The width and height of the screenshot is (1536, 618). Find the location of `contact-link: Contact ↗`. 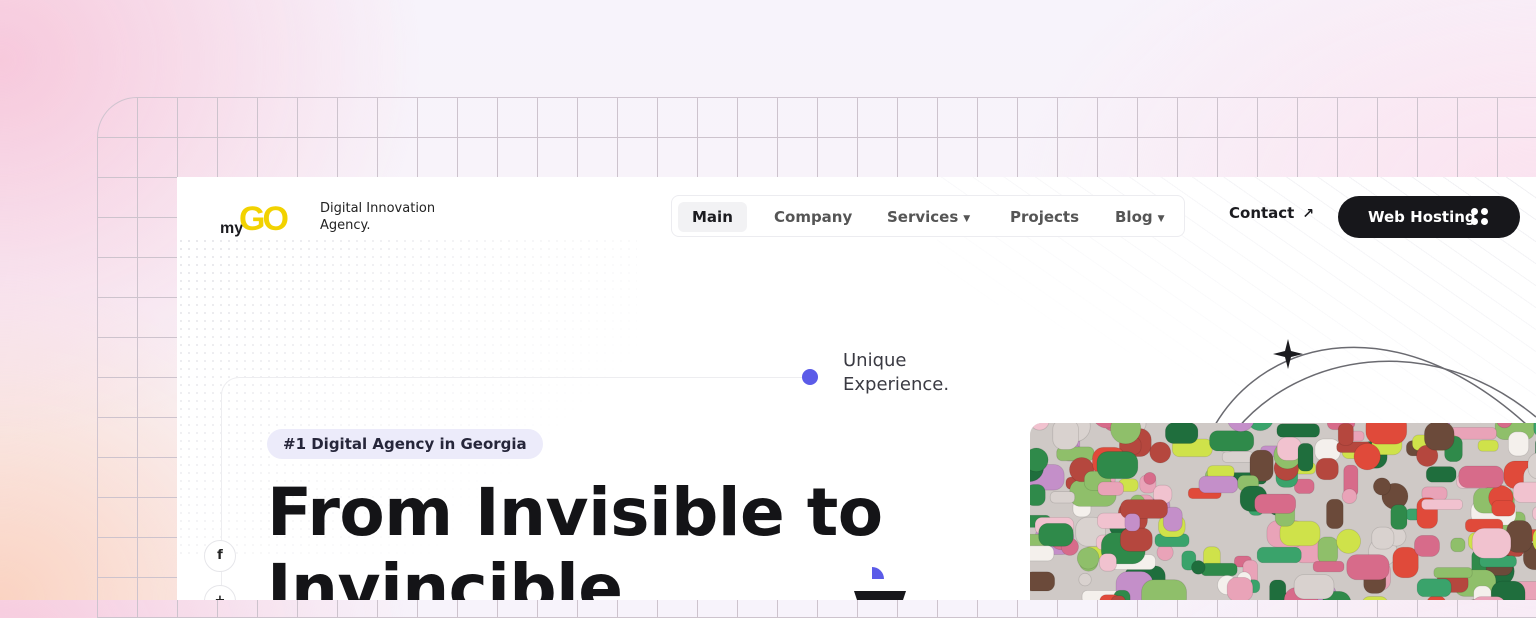

contact-link: Contact ↗ is located at coordinates (1271, 213).